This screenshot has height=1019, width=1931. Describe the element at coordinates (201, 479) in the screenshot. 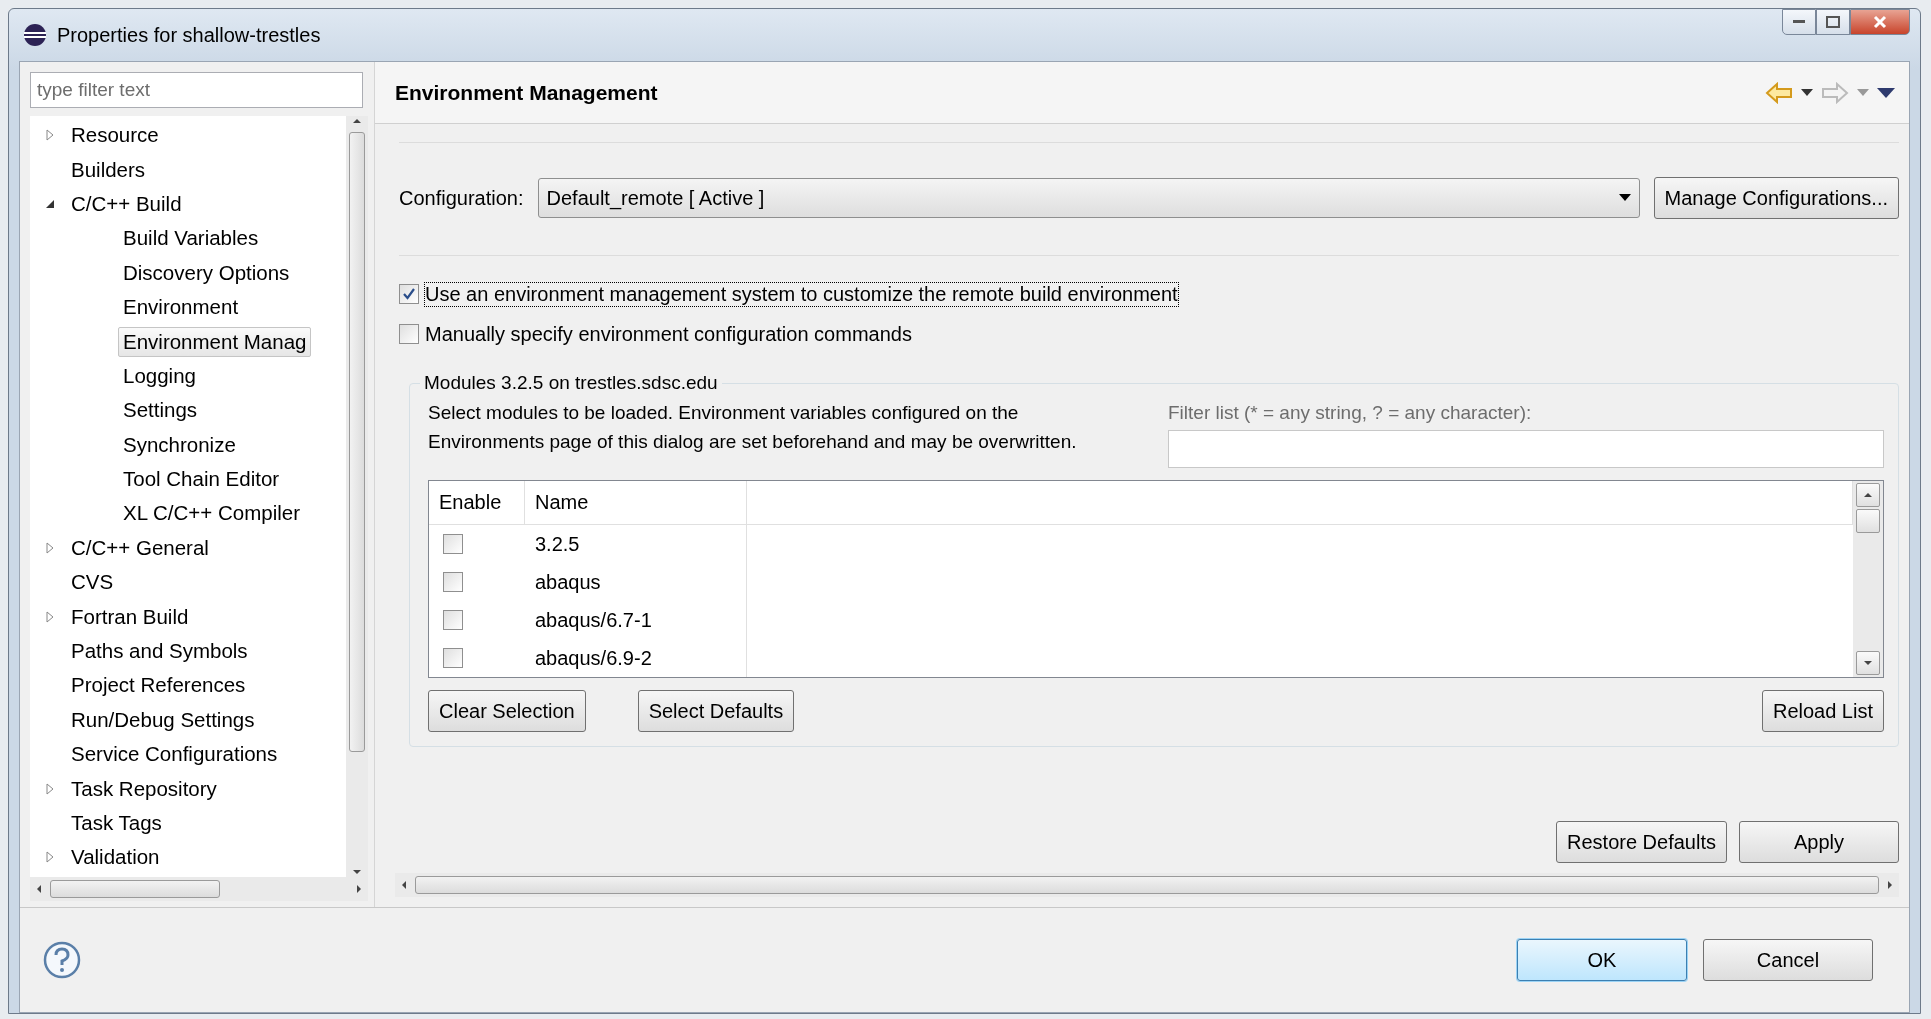

I see `tree-item: Tool Chain Editor` at that location.